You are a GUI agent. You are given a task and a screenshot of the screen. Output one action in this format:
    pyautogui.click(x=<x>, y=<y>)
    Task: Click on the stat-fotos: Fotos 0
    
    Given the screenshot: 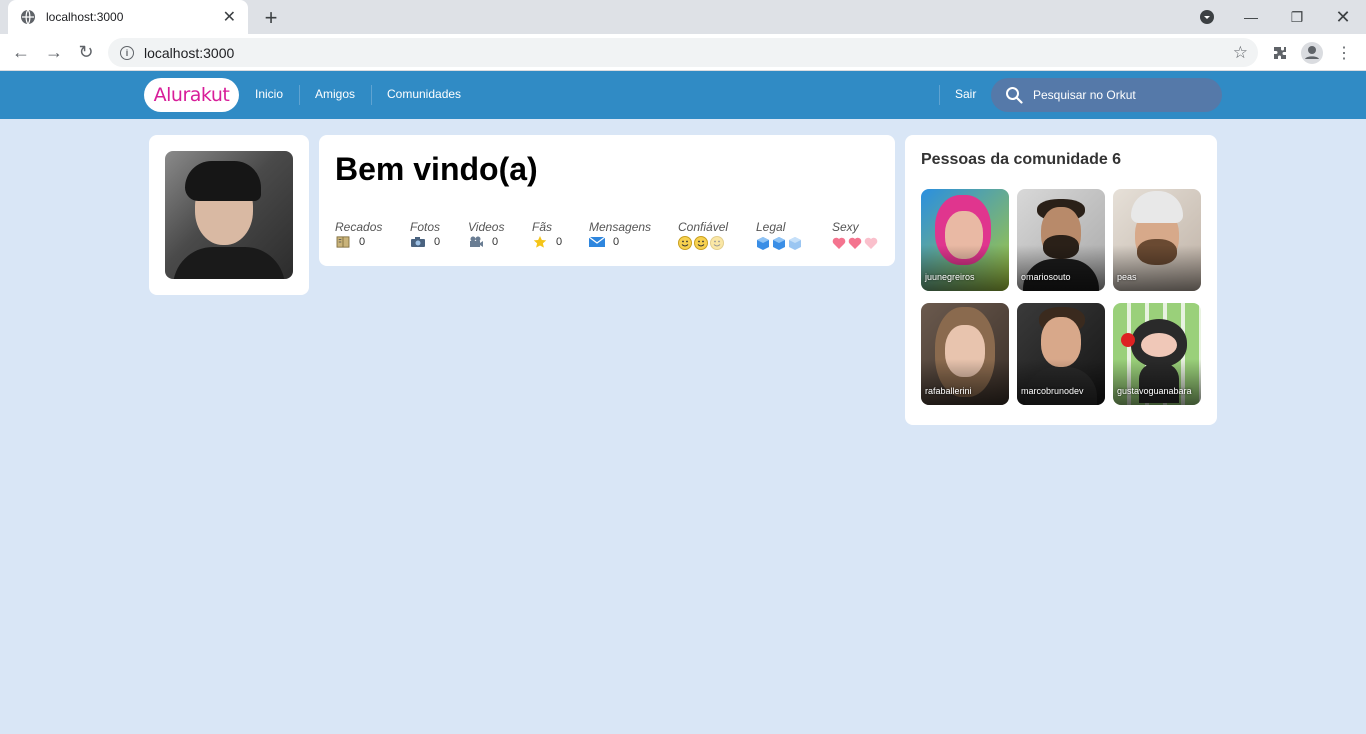 What is the action you would take?
    pyautogui.click(x=439, y=235)
    